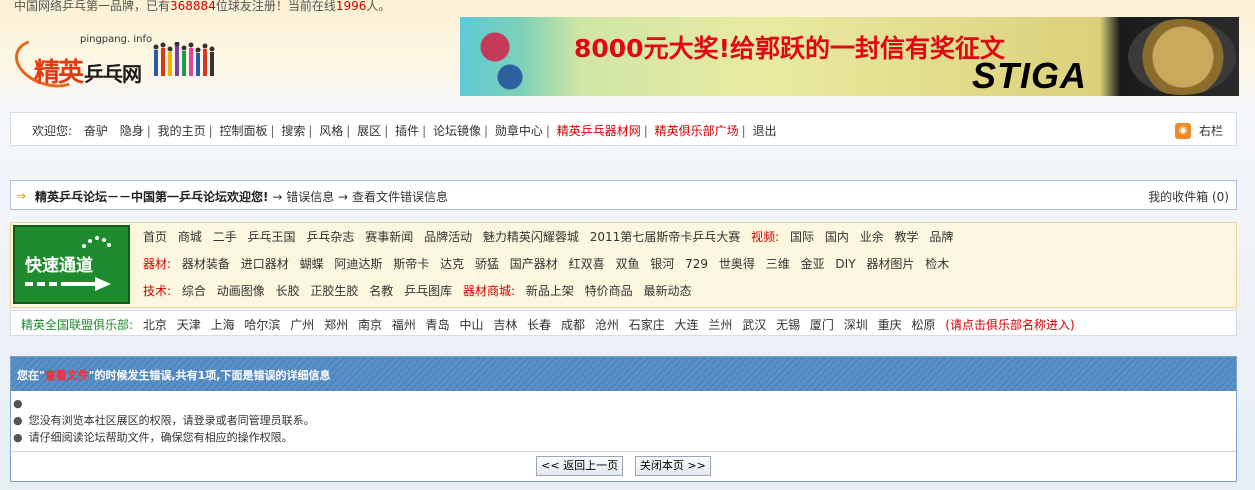  Describe the element at coordinates (627, 264) in the screenshot. I see `quick-link: 双鱼` at that location.